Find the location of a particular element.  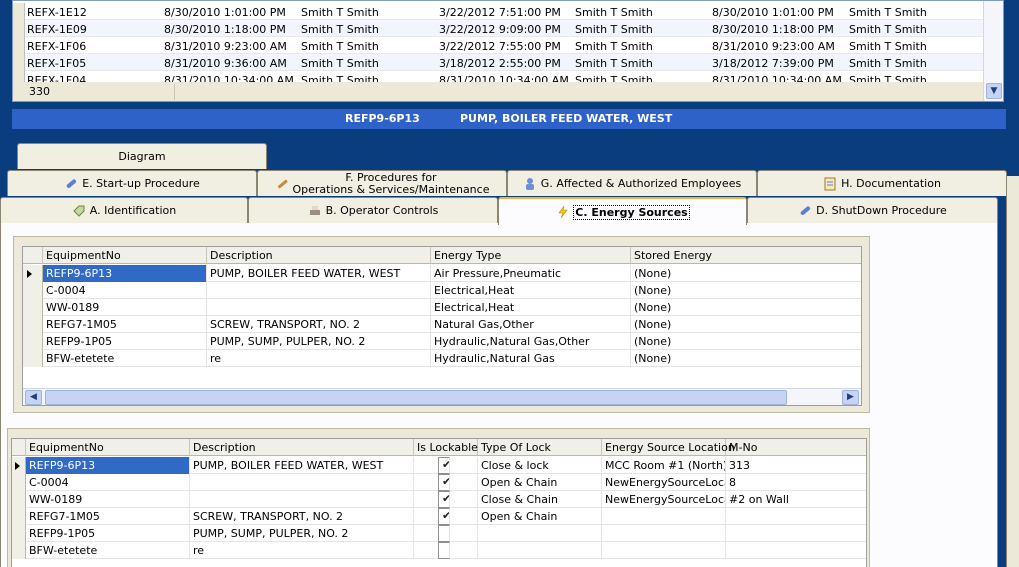

table-row: WW-0189 Electrical,Heat (None) is located at coordinates (442, 307).